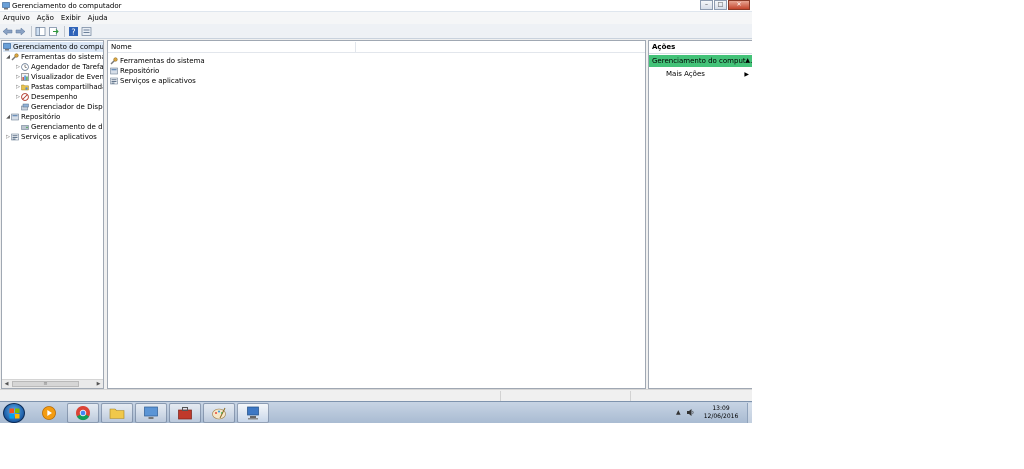 This screenshot has height=469, width=1024. Describe the element at coordinates (45, 18) in the screenshot. I see `menu-acao: Ação` at that location.